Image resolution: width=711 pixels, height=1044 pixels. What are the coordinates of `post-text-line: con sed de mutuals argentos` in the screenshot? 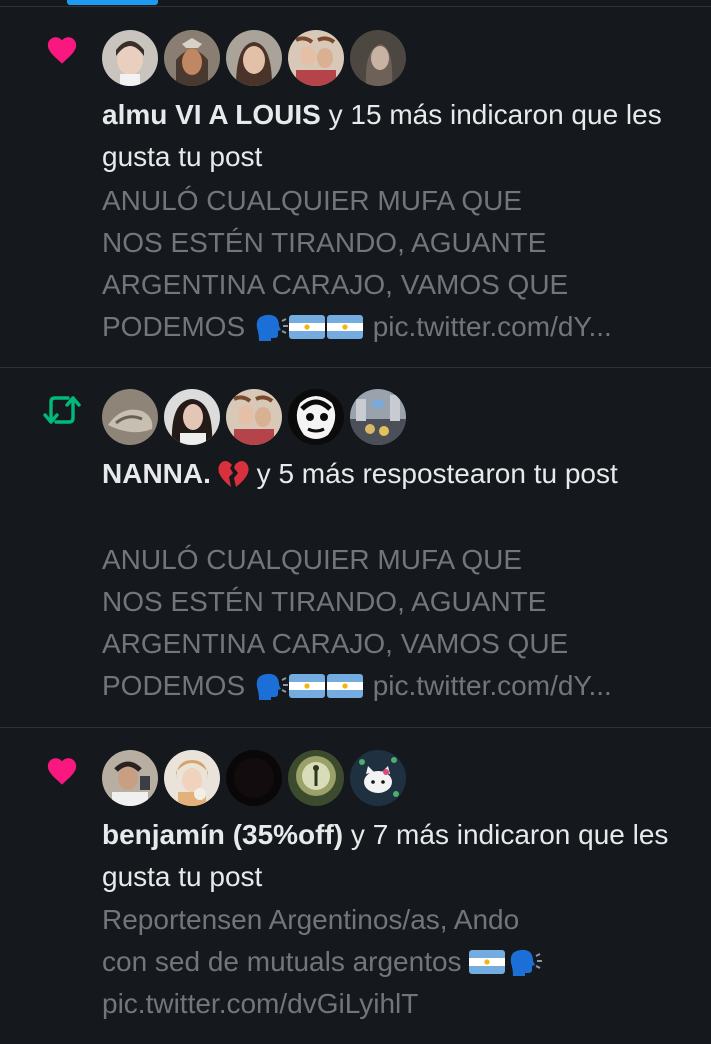 It's located at (402, 962).